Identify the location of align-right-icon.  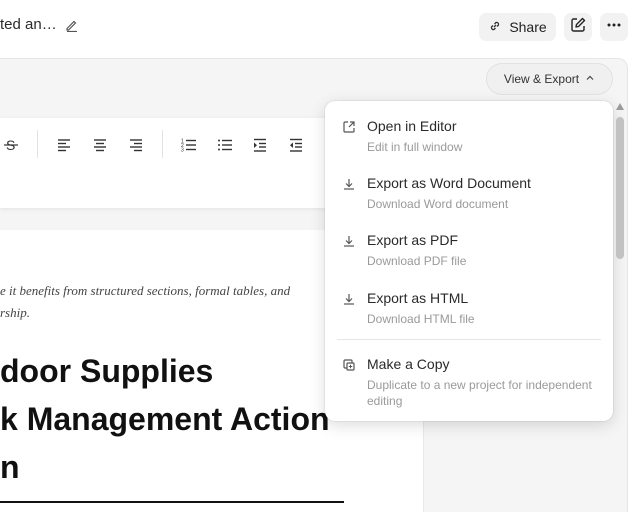
(136, 145).